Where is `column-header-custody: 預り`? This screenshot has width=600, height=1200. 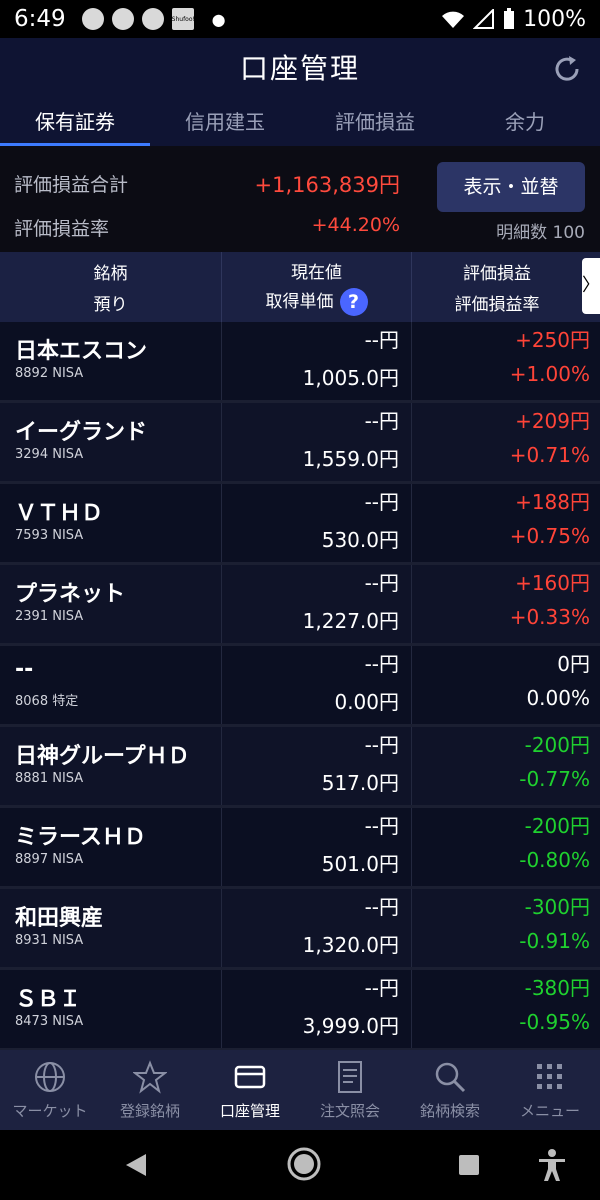
column-header-custody: 預り is located at coordinates (110, 305).